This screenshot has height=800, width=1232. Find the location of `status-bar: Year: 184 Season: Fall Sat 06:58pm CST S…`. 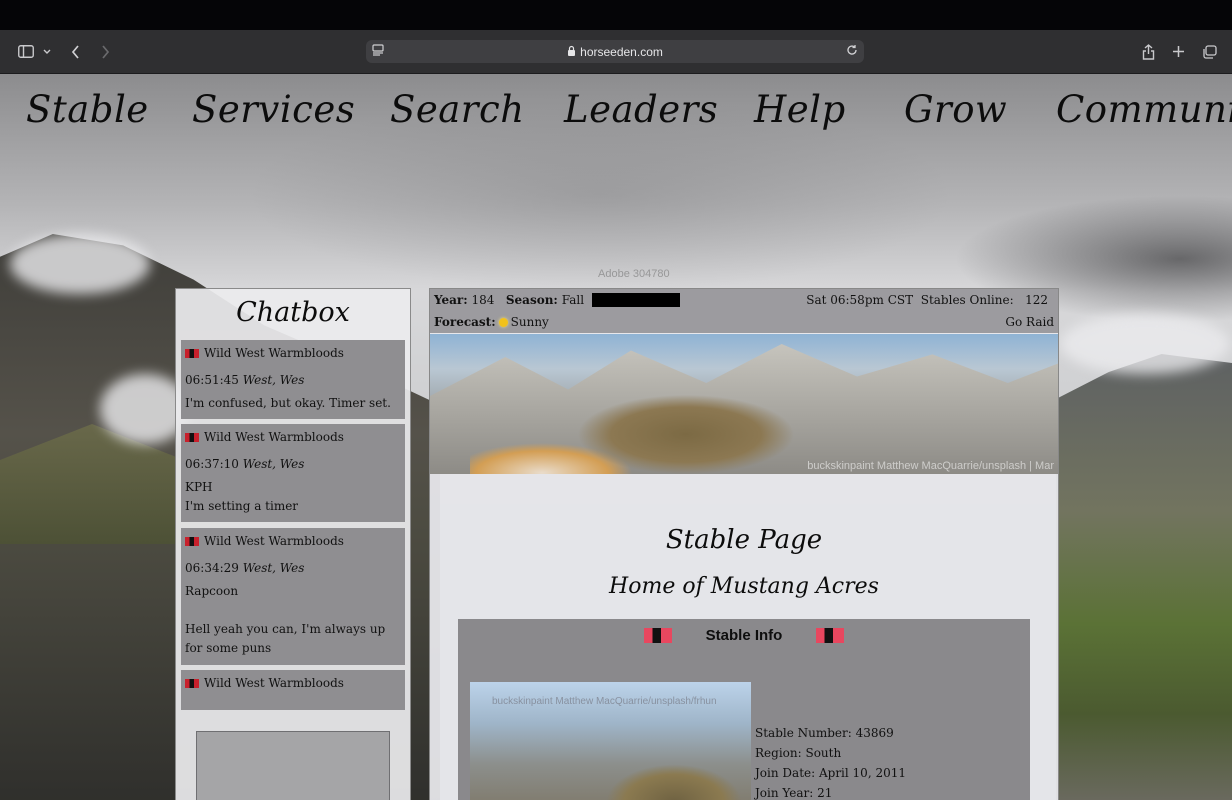

status-bar: Year: 184 Season: Fall Sat 06:58pm CST S… is located at coordinates (744, 300).